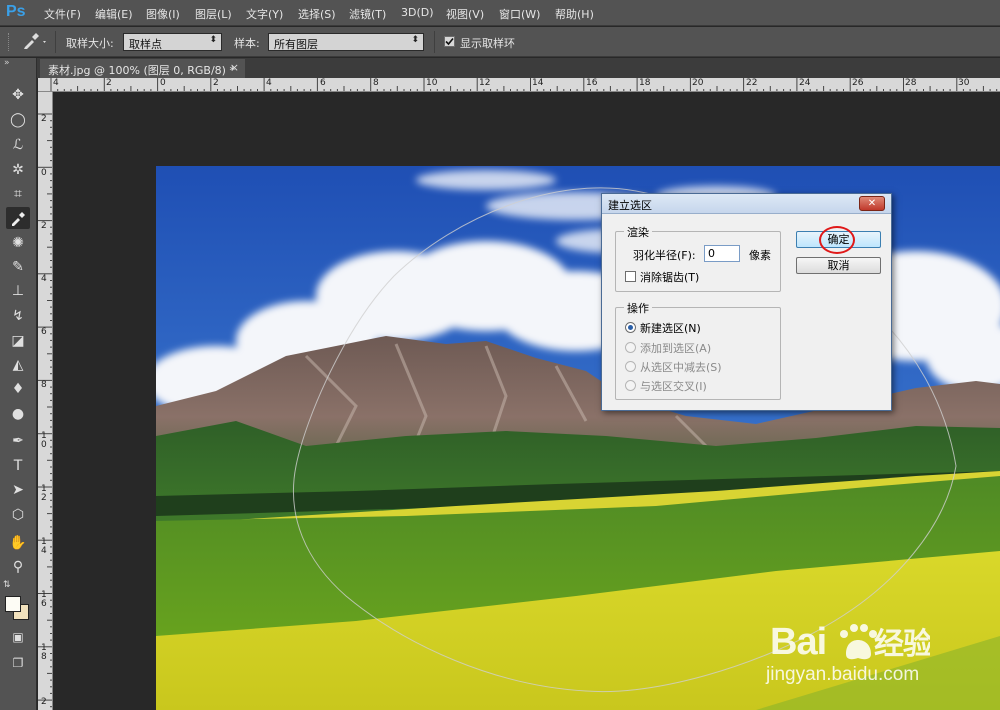  I want to click on anti-alias-checkbox, so click(630, 276).